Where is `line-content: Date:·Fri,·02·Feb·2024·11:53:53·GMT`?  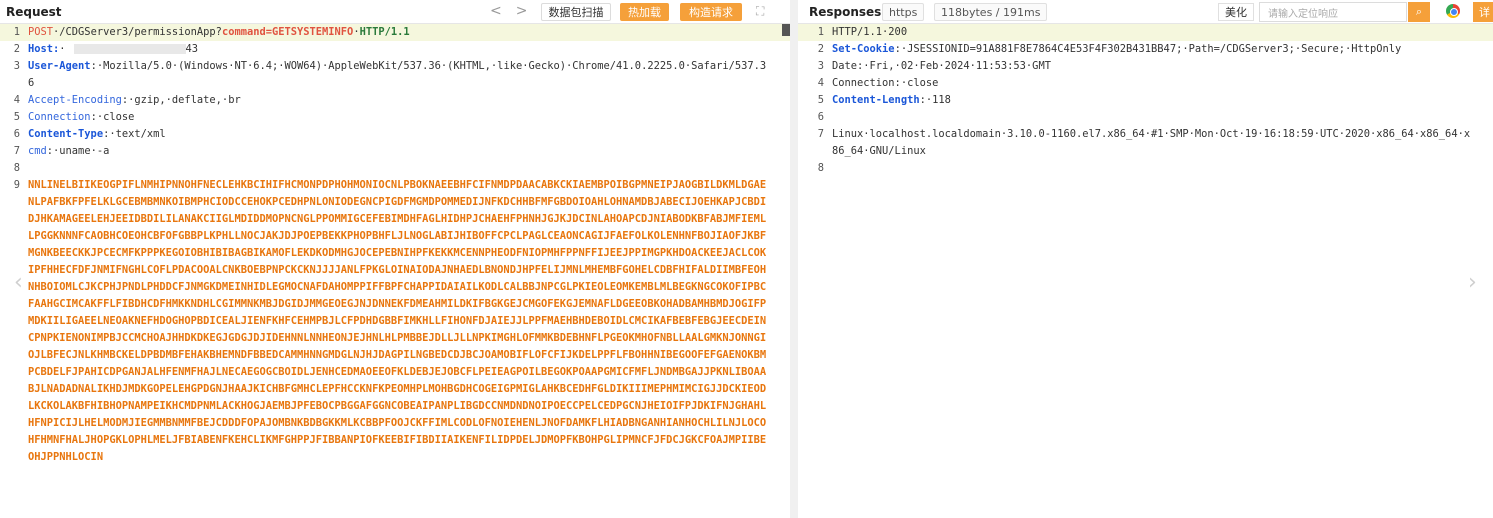 line-content: Date:·Fri,·02·Feb·2024·11:53:53·GMT is located at coordinates (1162, 66).